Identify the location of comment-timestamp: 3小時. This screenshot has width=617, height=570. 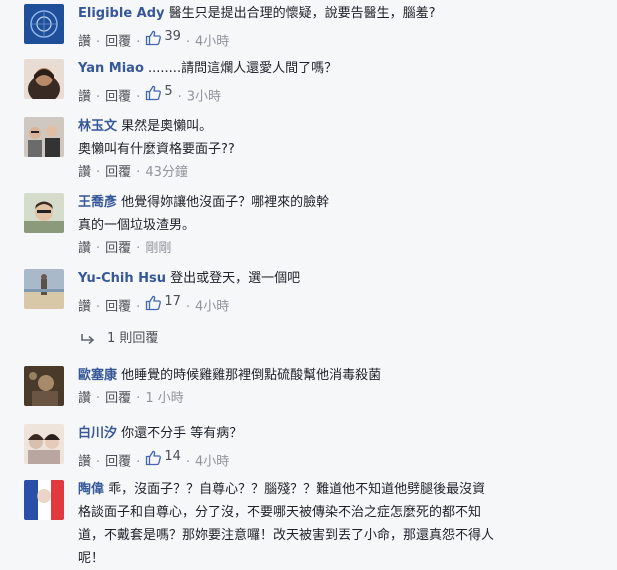
(204, 97).